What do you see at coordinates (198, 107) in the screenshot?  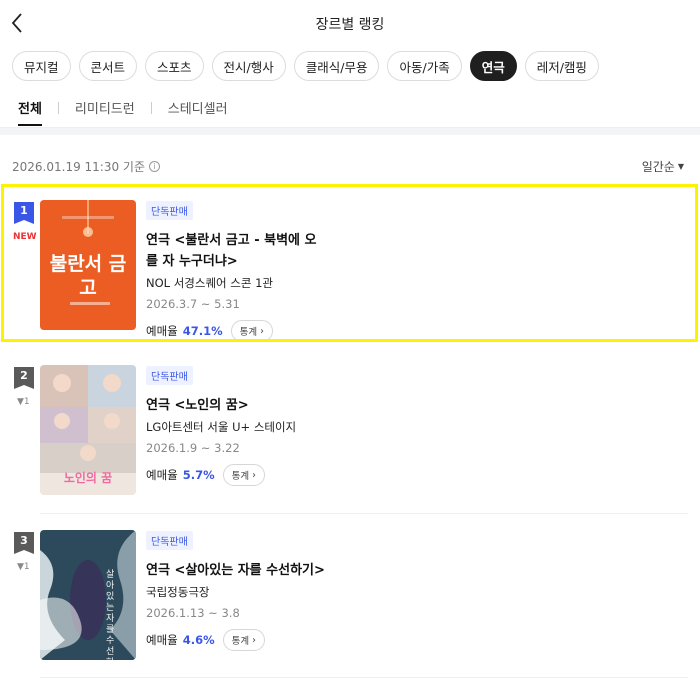 I see `subtab-steady-seller: 스테디셀러` at bounding box center [198, 107].